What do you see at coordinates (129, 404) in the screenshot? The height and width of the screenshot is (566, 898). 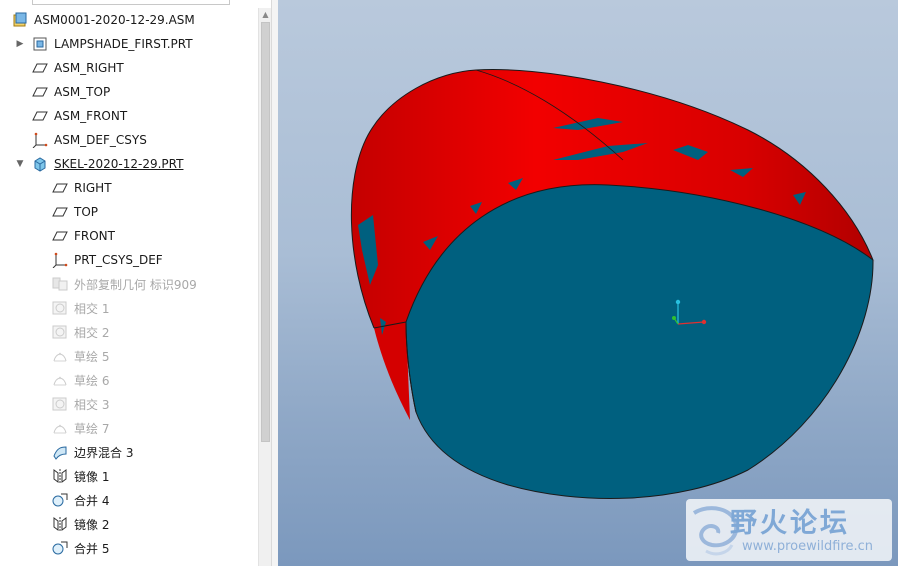 I see `tree-item: 相交 3` at bounding box center [129, 404].